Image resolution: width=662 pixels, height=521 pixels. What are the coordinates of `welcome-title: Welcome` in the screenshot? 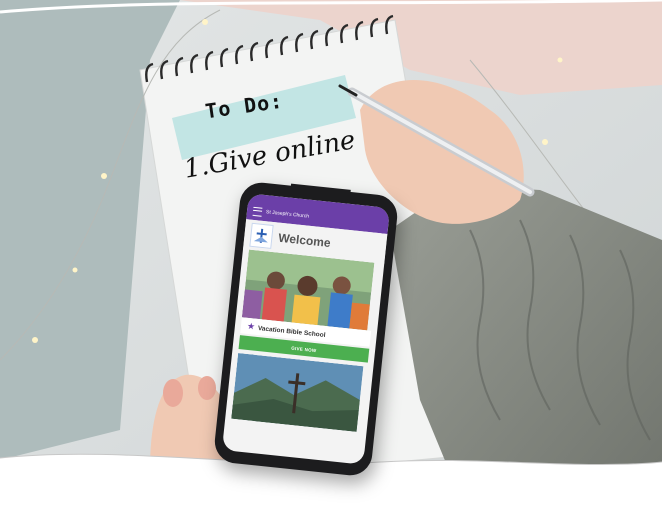 It's located at (304, 240).